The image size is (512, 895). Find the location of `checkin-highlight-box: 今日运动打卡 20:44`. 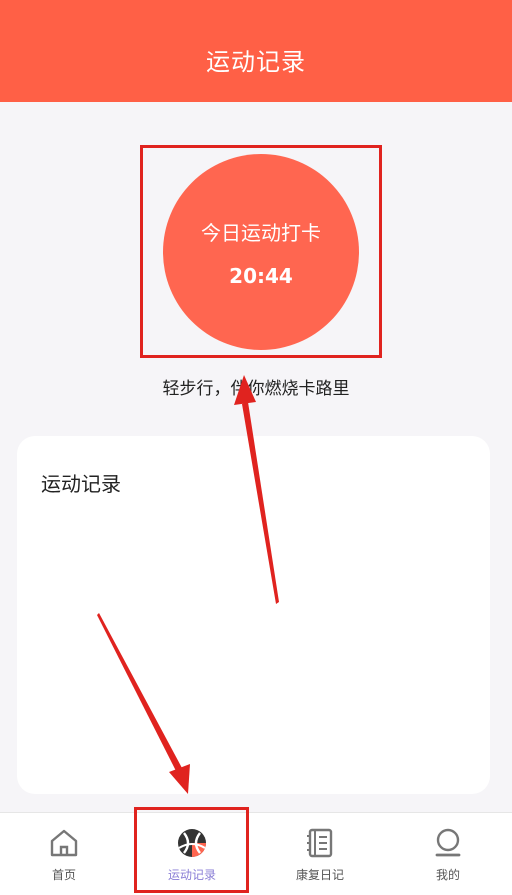

checkin-highlight-box: 今日运动打卡 20:44 is located at coordinates (261, 251).